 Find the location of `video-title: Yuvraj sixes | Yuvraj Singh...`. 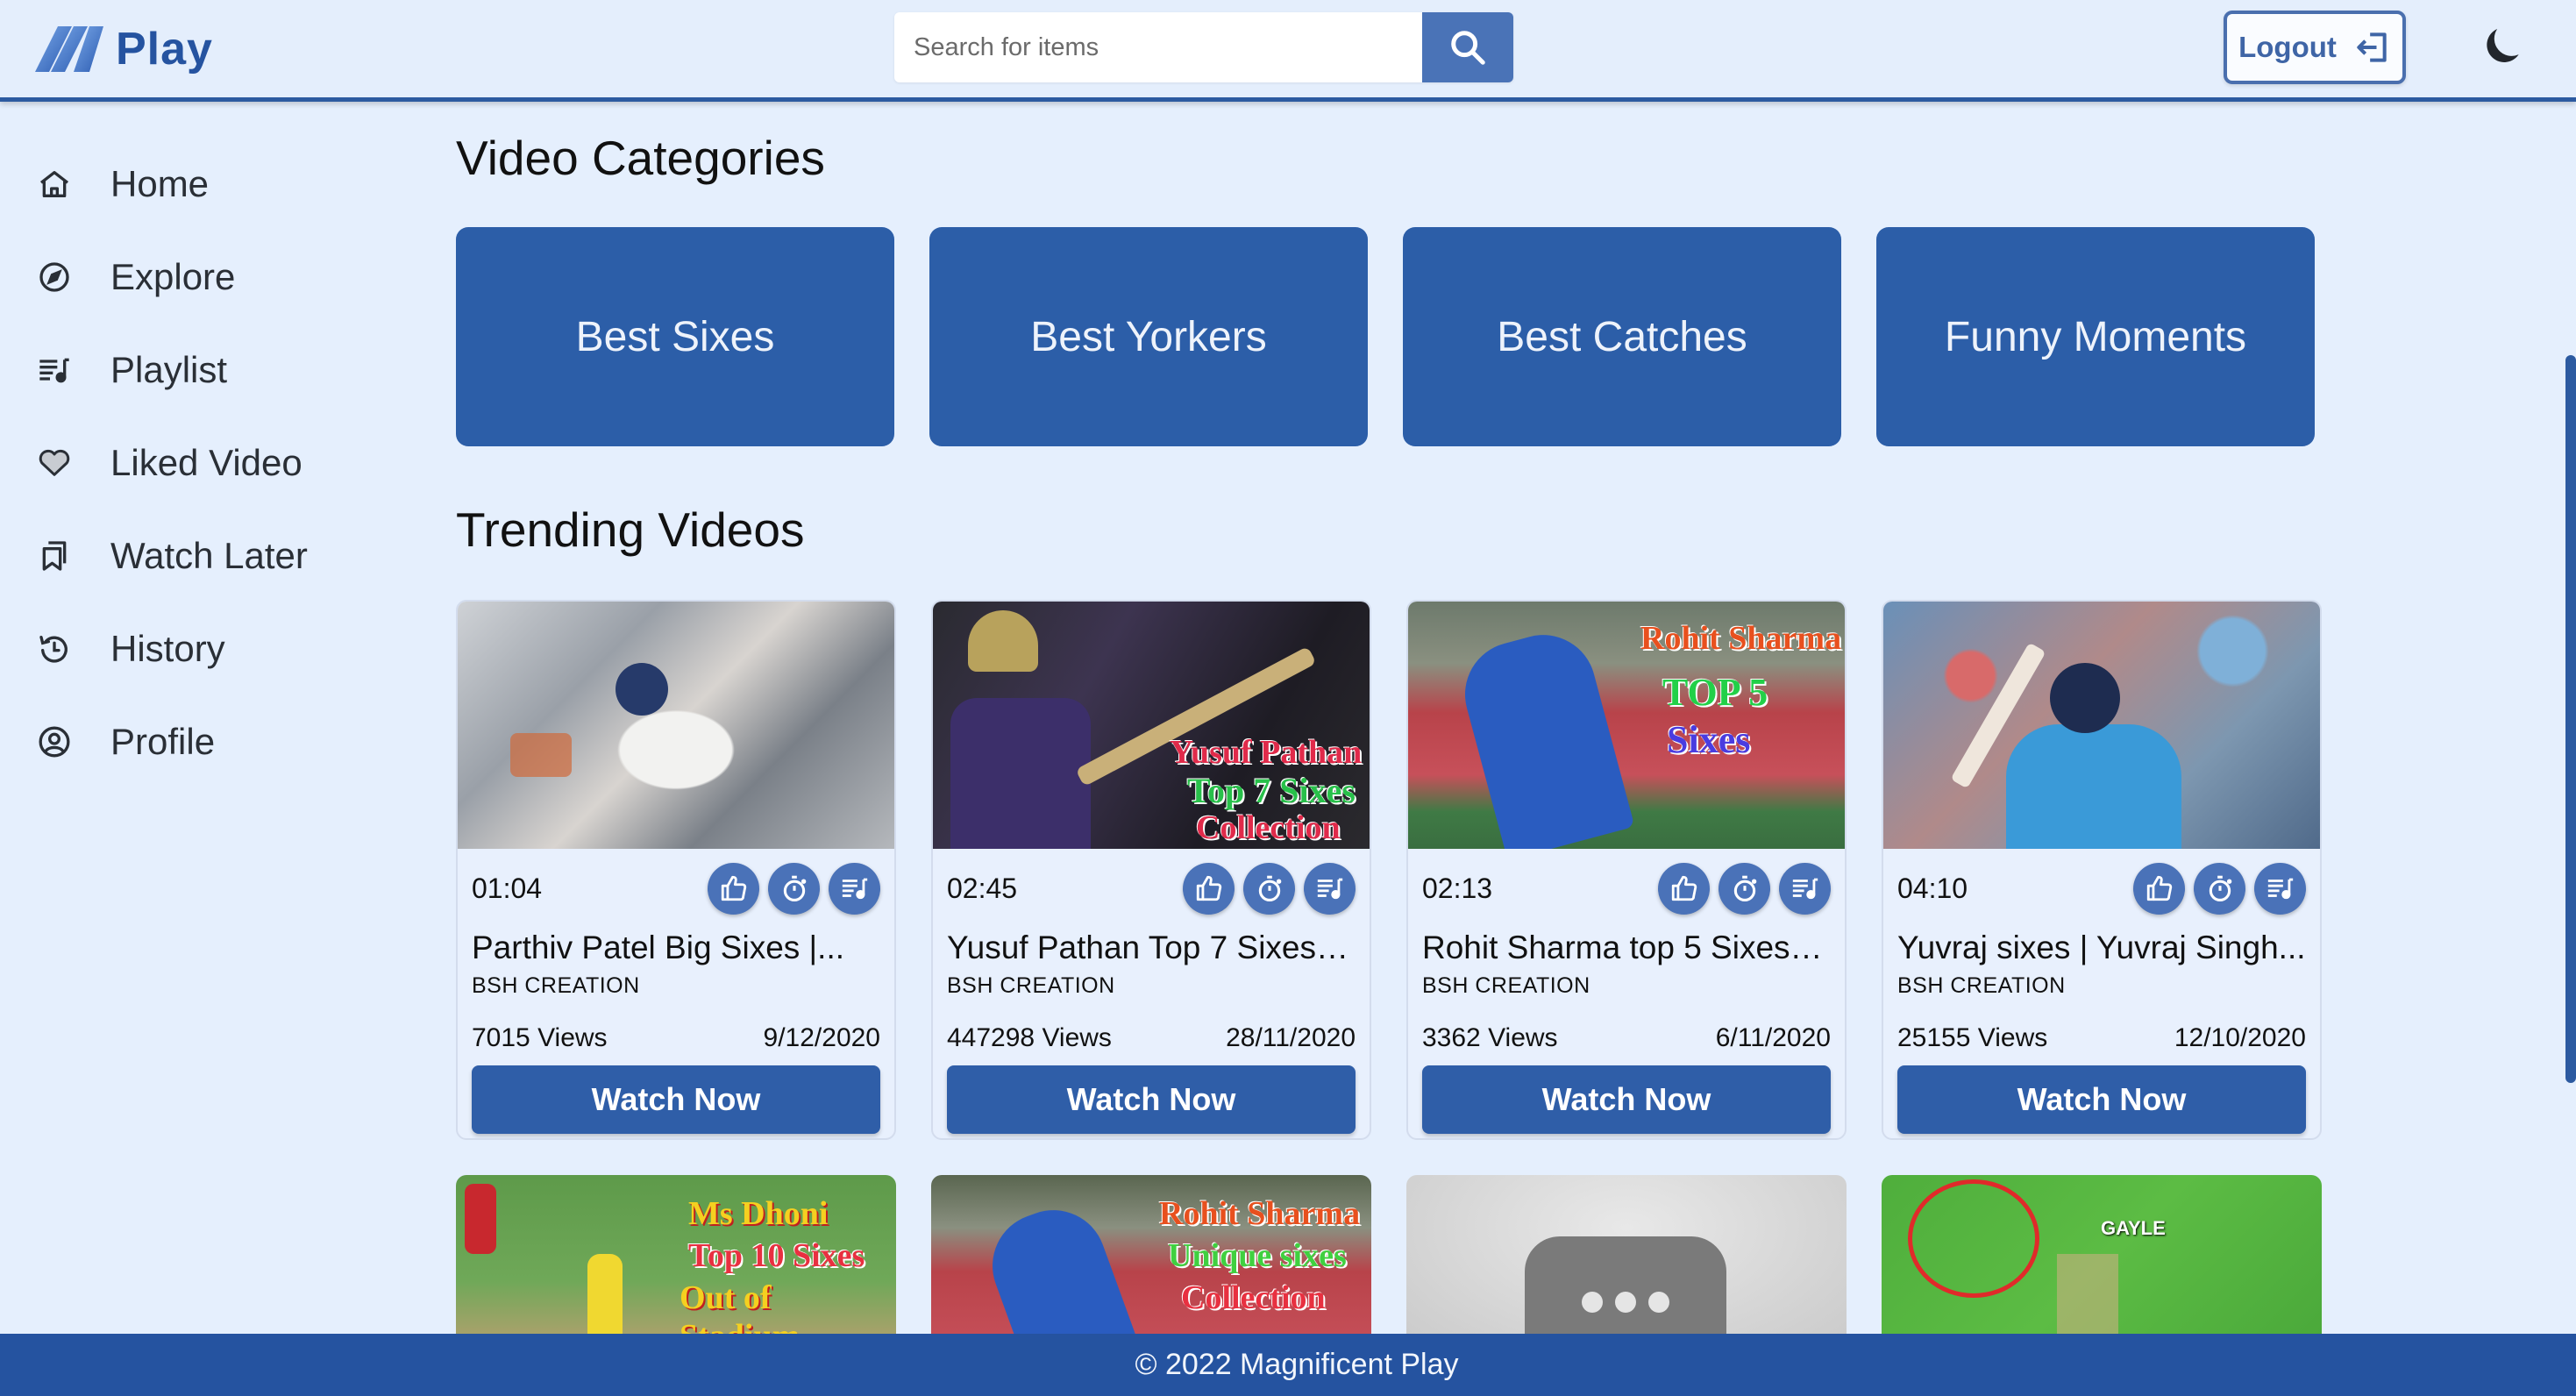

video-title: Yuvraj sixes | Yuvraj Singh... is located at coordinates (2101, 948).